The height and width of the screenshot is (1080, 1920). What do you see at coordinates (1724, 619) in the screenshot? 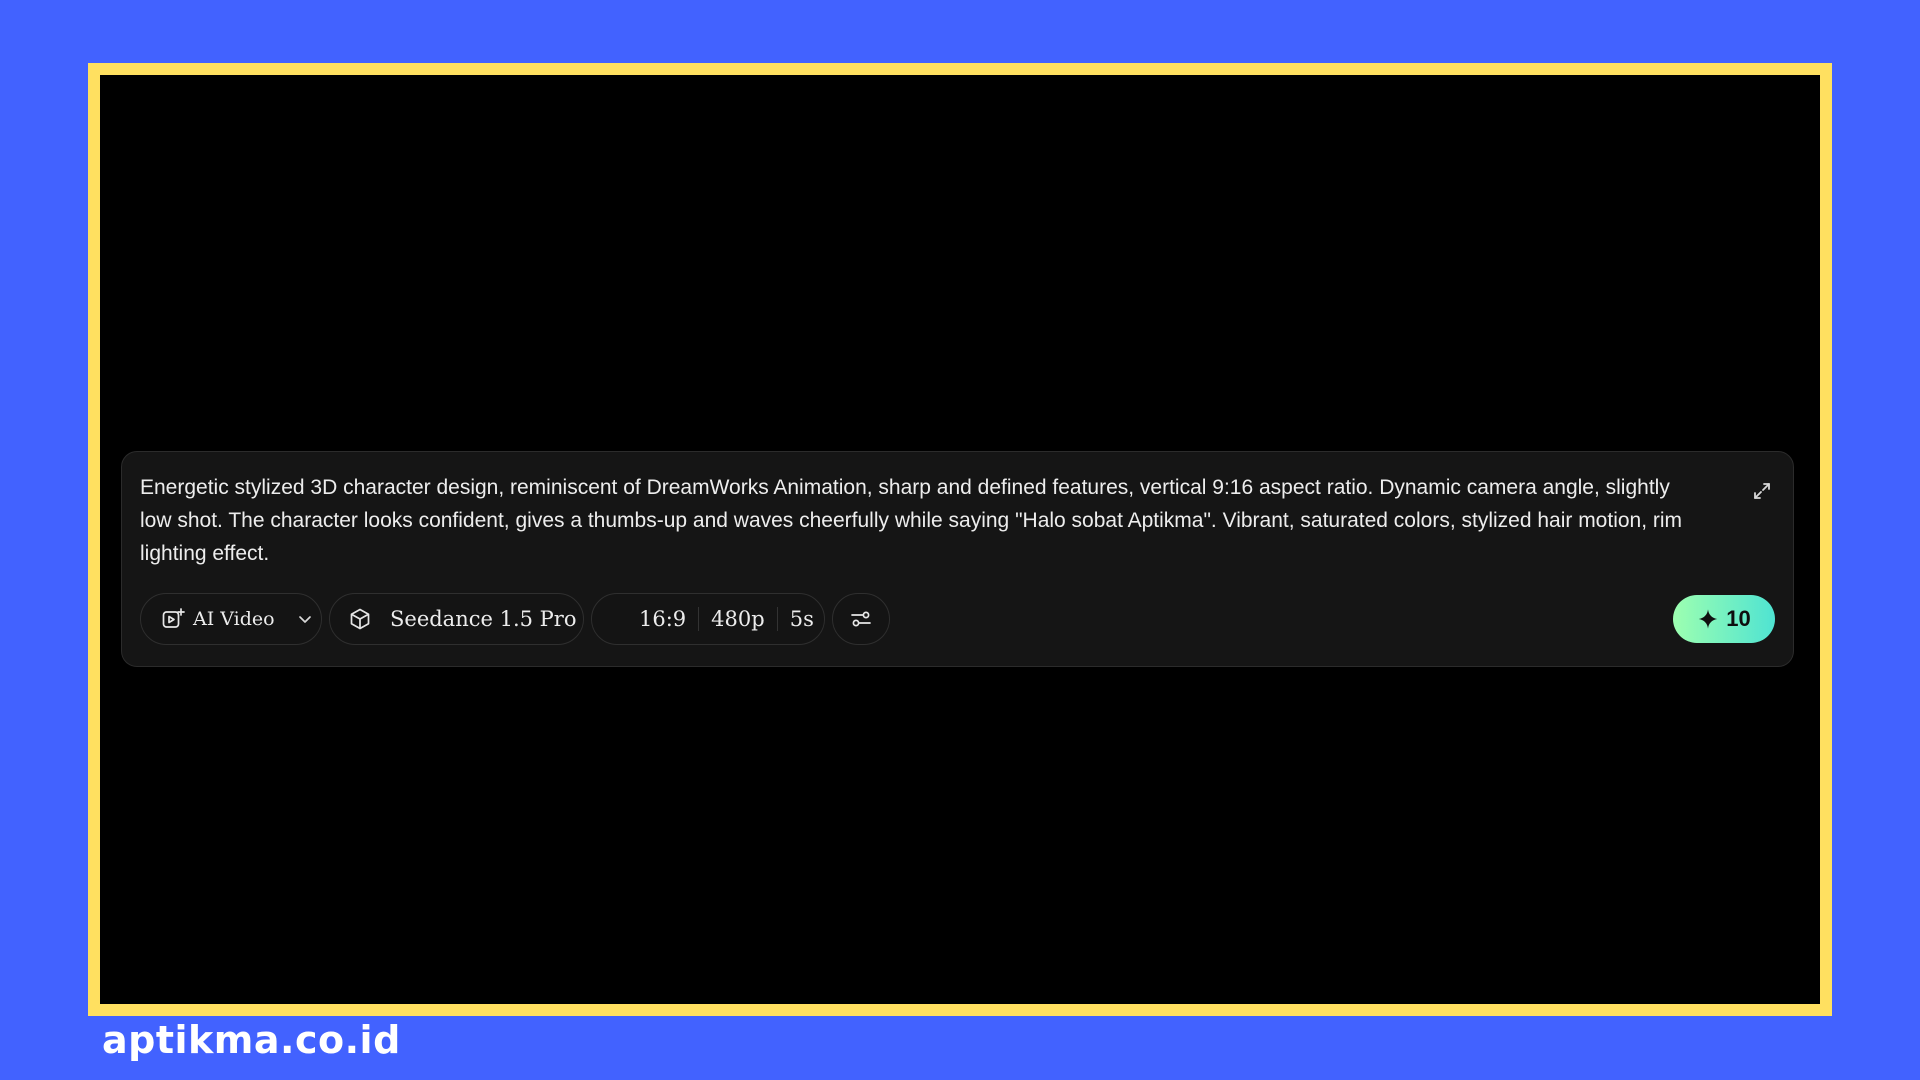
I see `generate-button: 10` at bounding box center [1724, 619].